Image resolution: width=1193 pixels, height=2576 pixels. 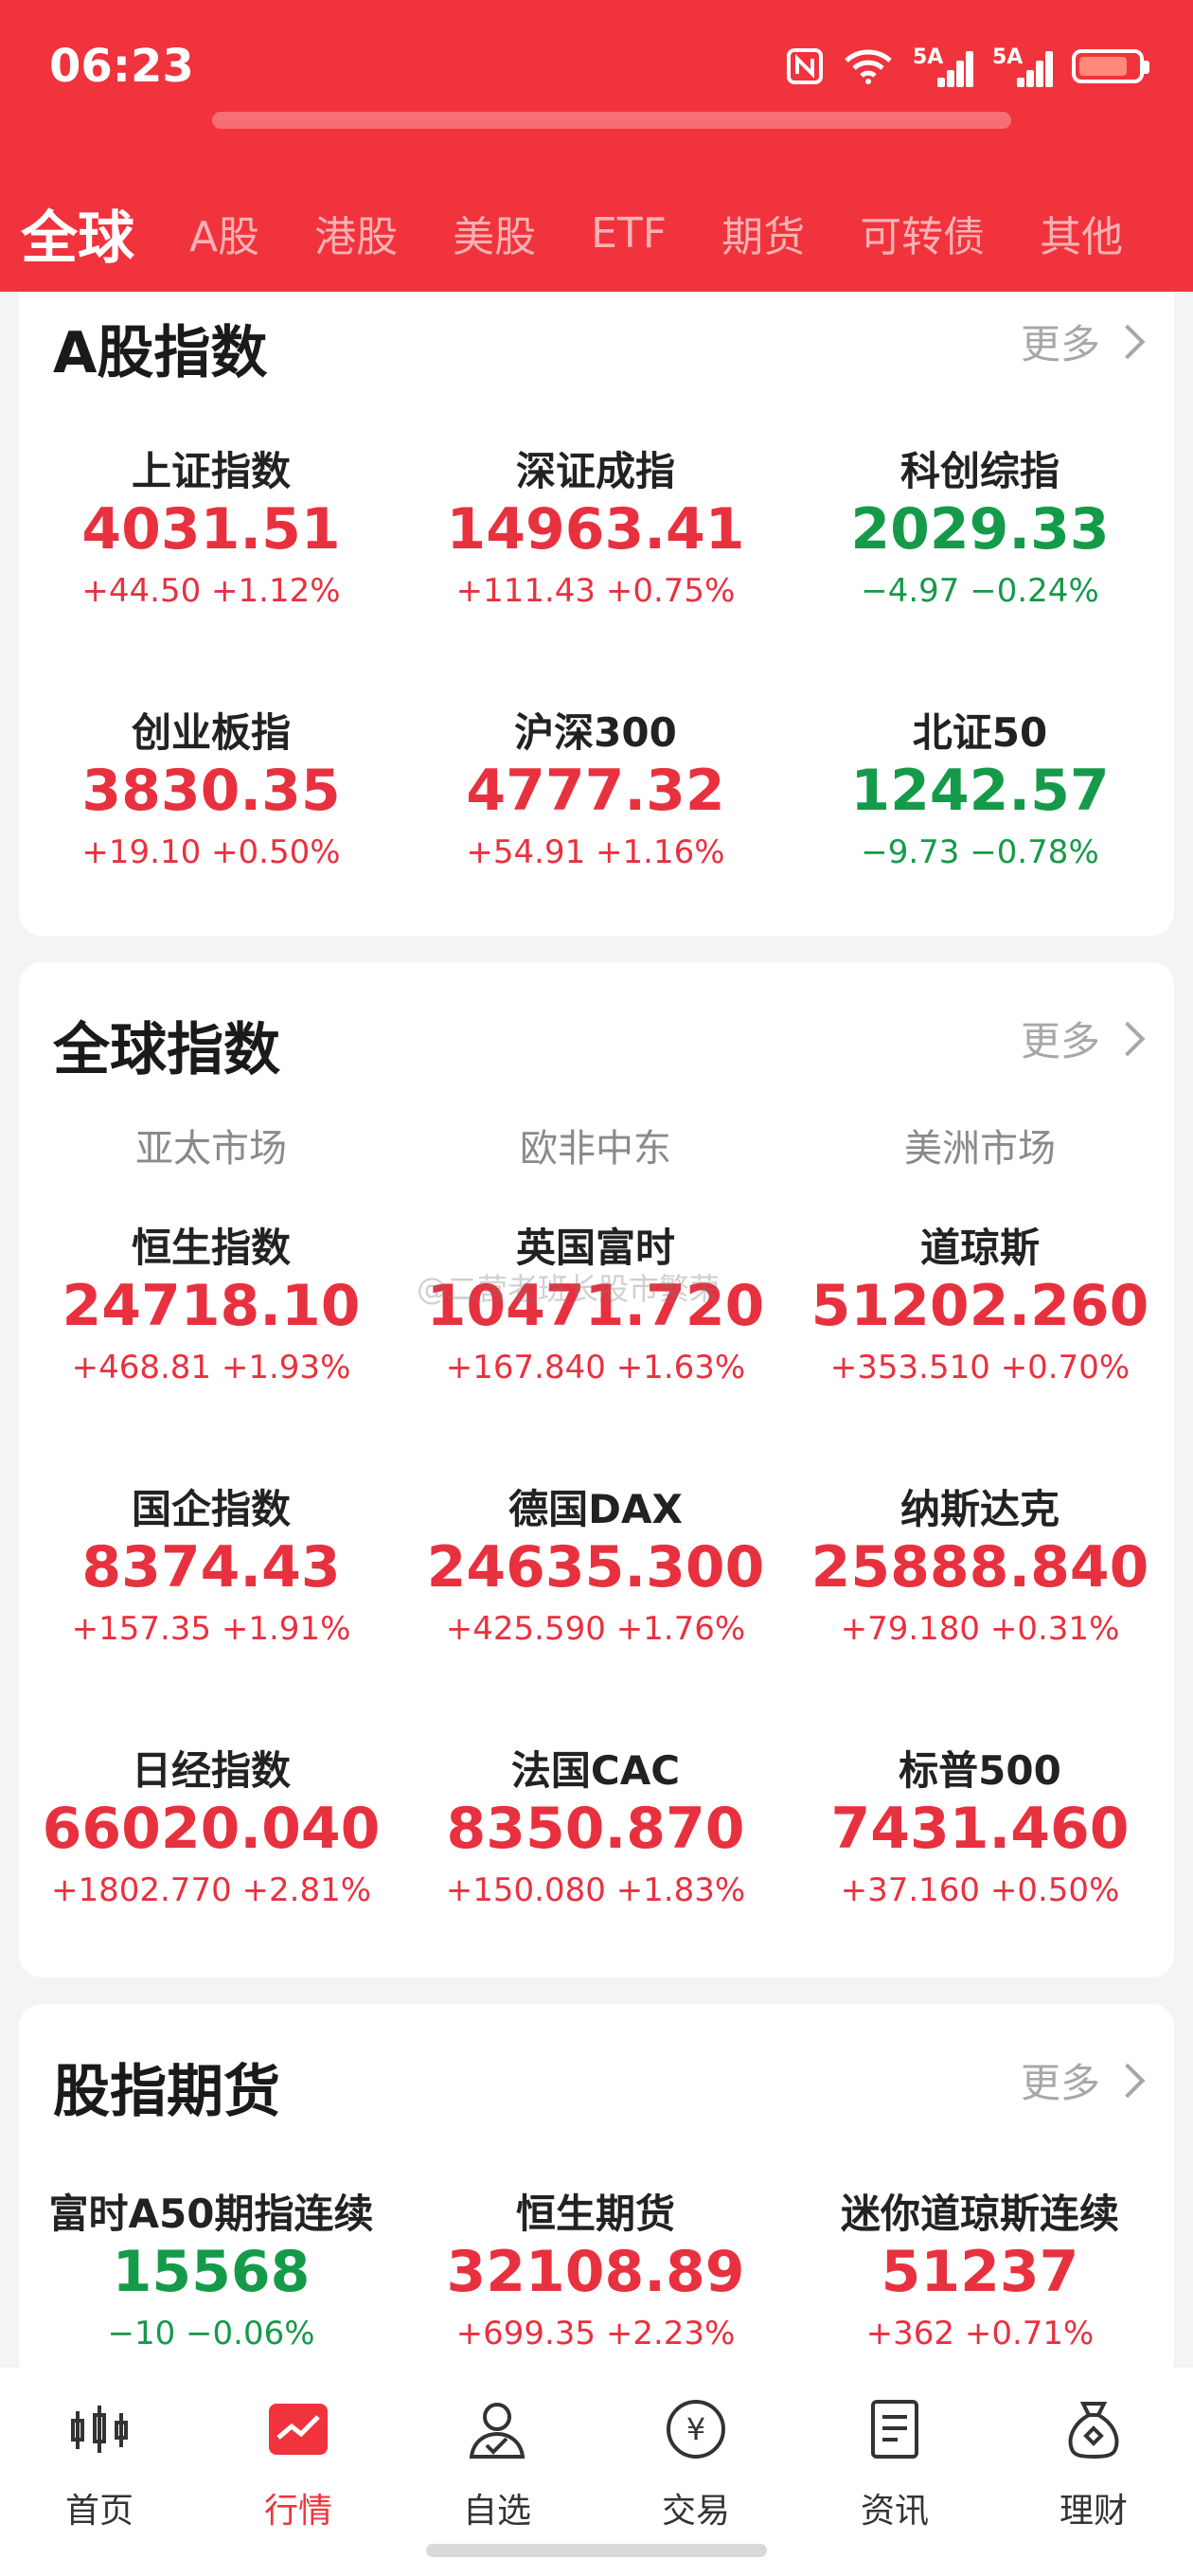 What do you see at coordinates (1110, 66) in the screenshot?
I see `battery-icon` at bounding box center [1110, 66].